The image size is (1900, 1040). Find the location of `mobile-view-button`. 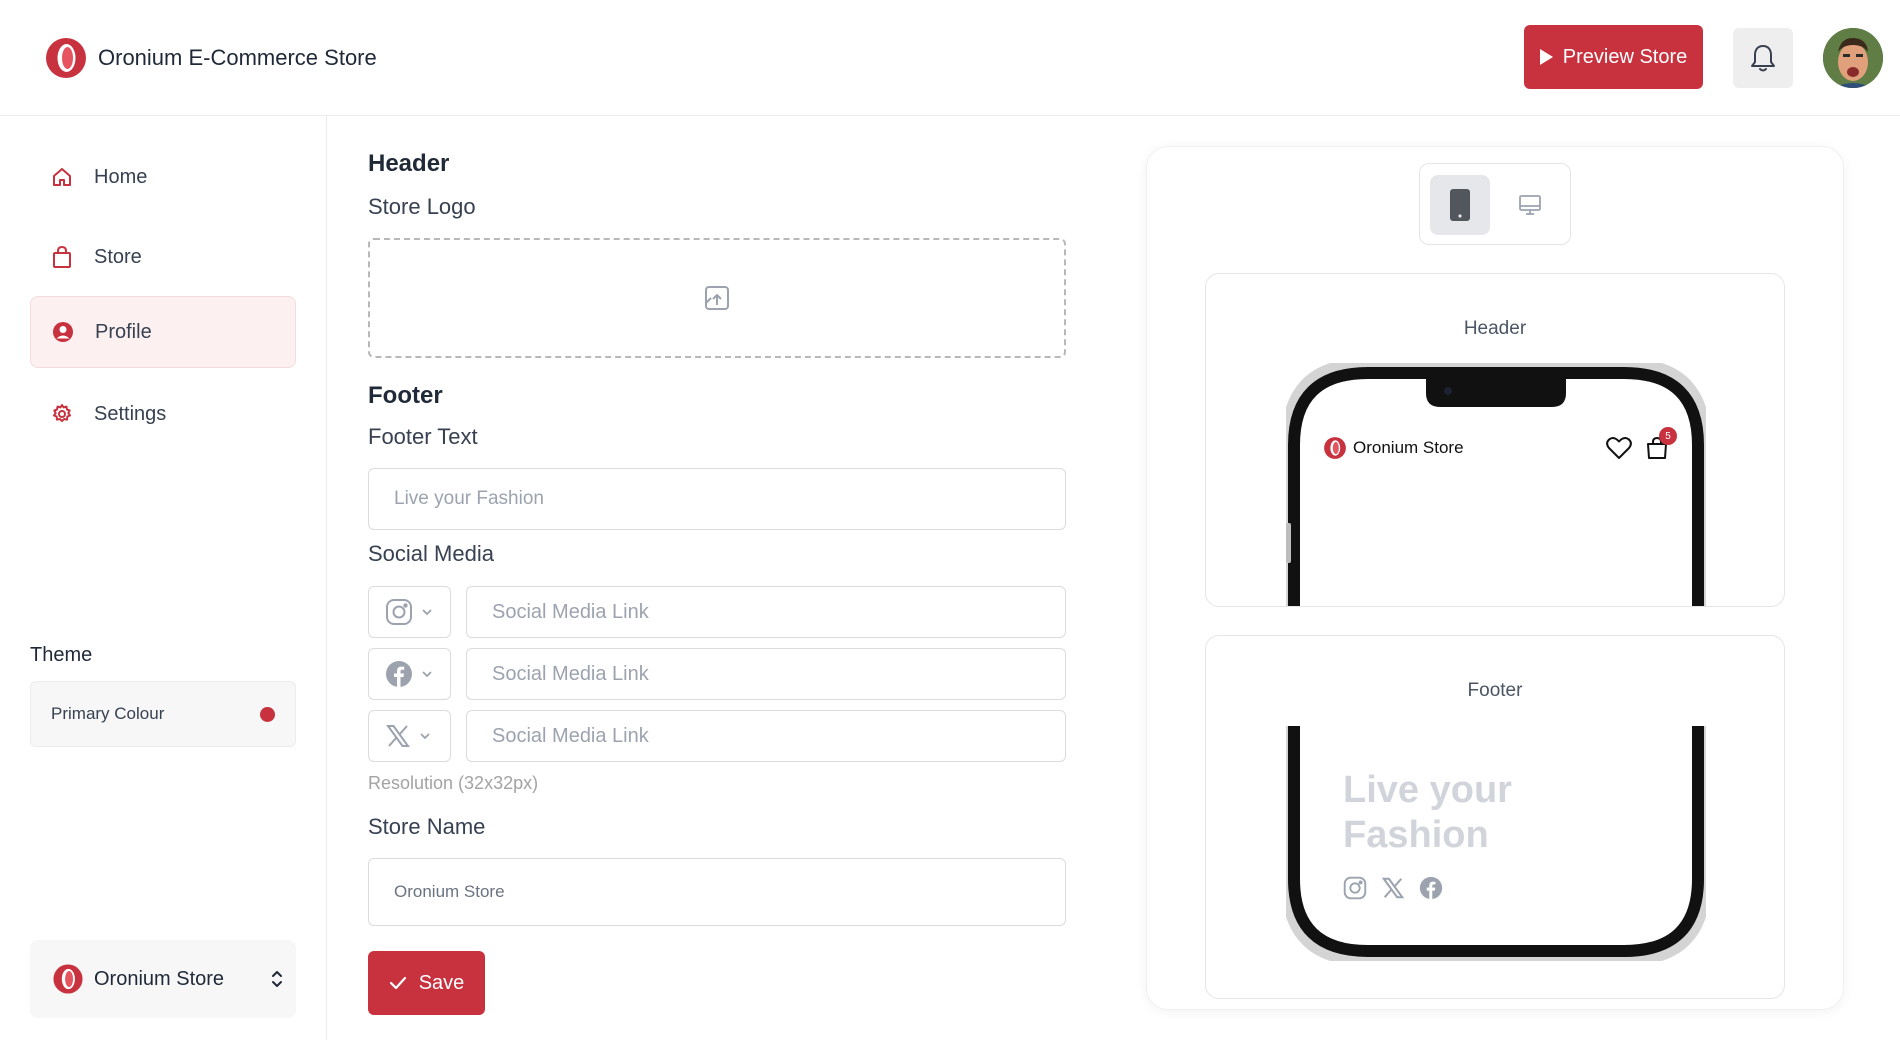

mobile-view-button is located at coordinates (1460, 205).